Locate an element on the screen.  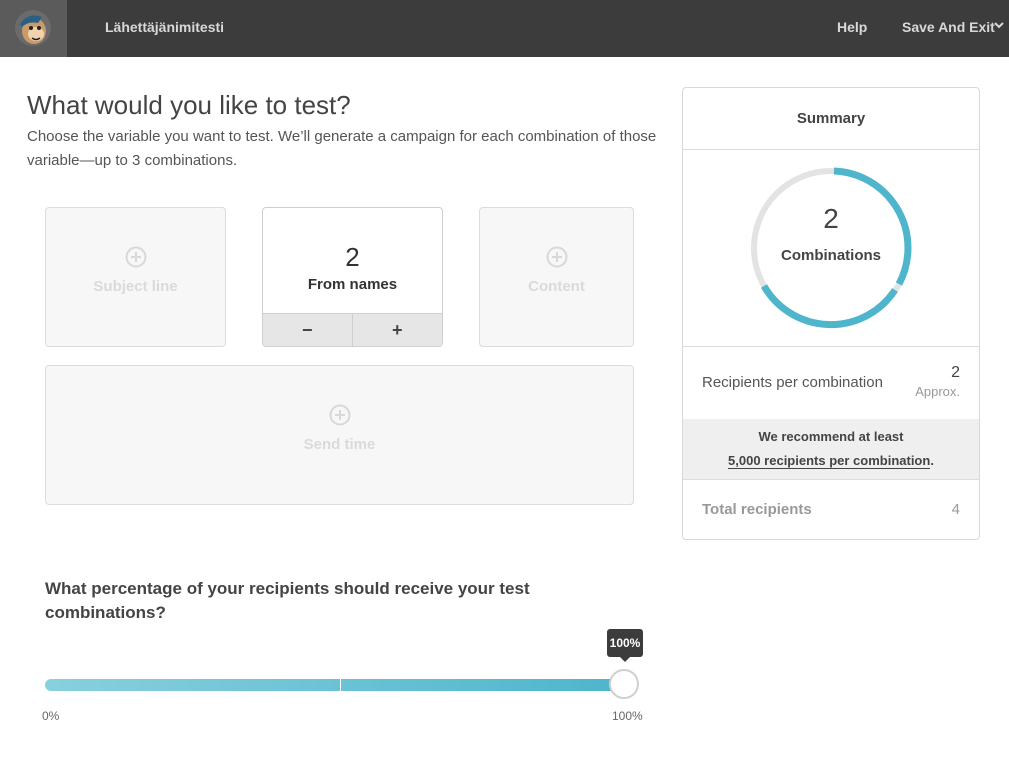
logo is located at coordinates (33, 28).